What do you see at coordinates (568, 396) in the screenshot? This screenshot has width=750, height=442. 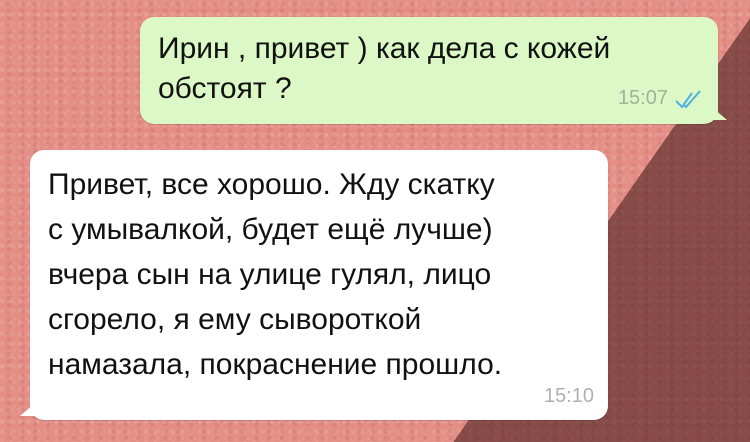 I see `incoming-message-time: 15:10` at bounding box center [568, 396].